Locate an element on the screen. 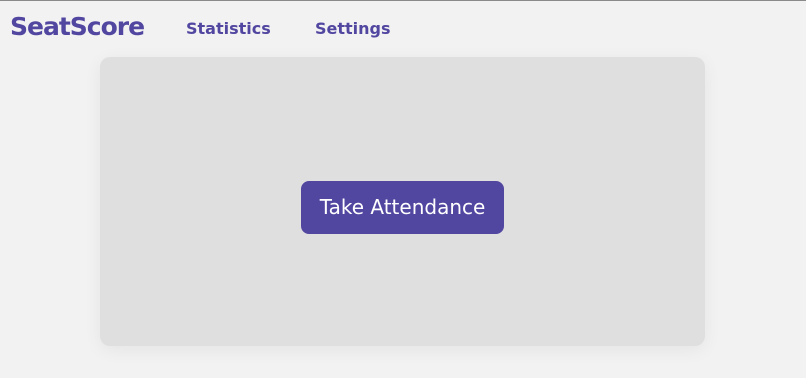 The height and width of the screenshot is (378, 806). take-attendance-button: Take Attendance is located at coordinates (402, 207).